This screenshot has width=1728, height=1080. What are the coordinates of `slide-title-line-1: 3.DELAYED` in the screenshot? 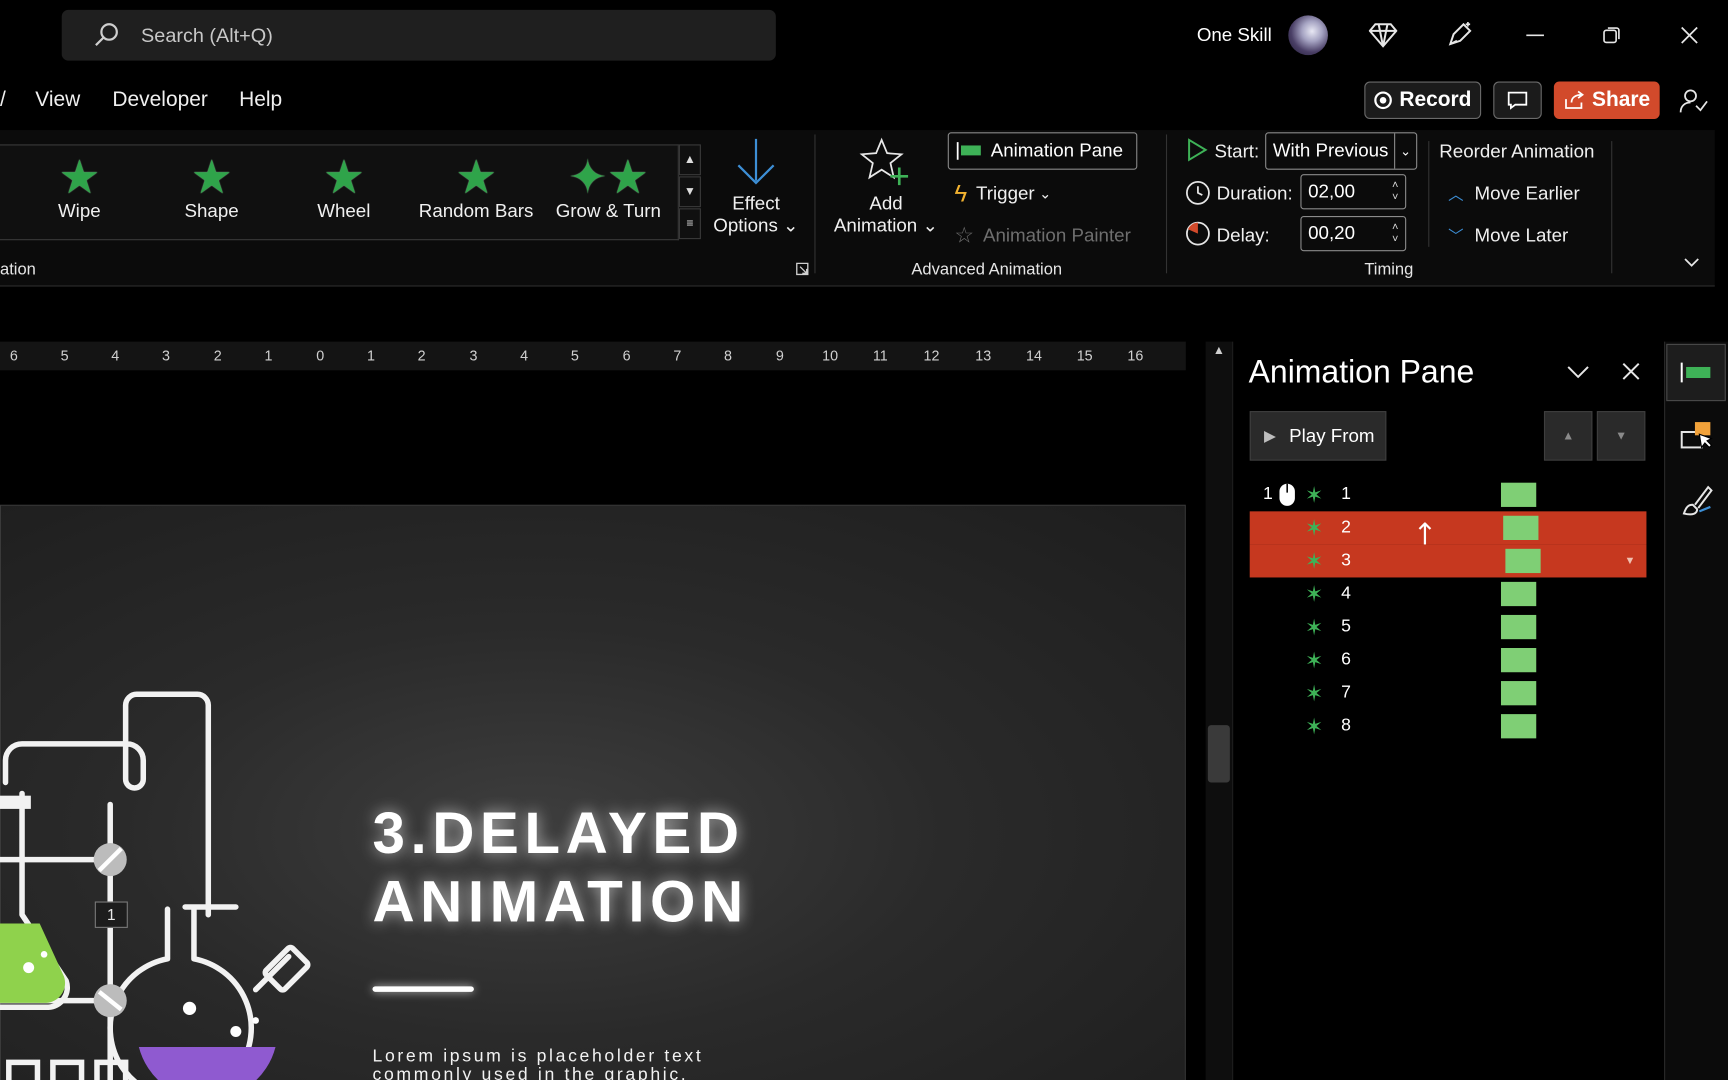 It's located at (558, 834).